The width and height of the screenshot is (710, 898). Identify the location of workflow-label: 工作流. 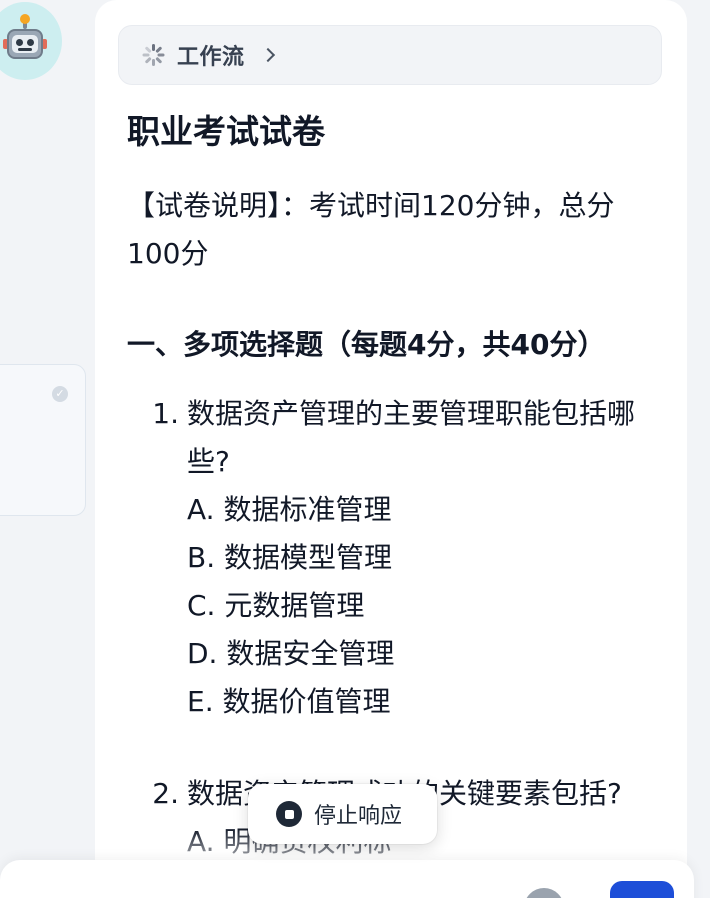
(211, 57).